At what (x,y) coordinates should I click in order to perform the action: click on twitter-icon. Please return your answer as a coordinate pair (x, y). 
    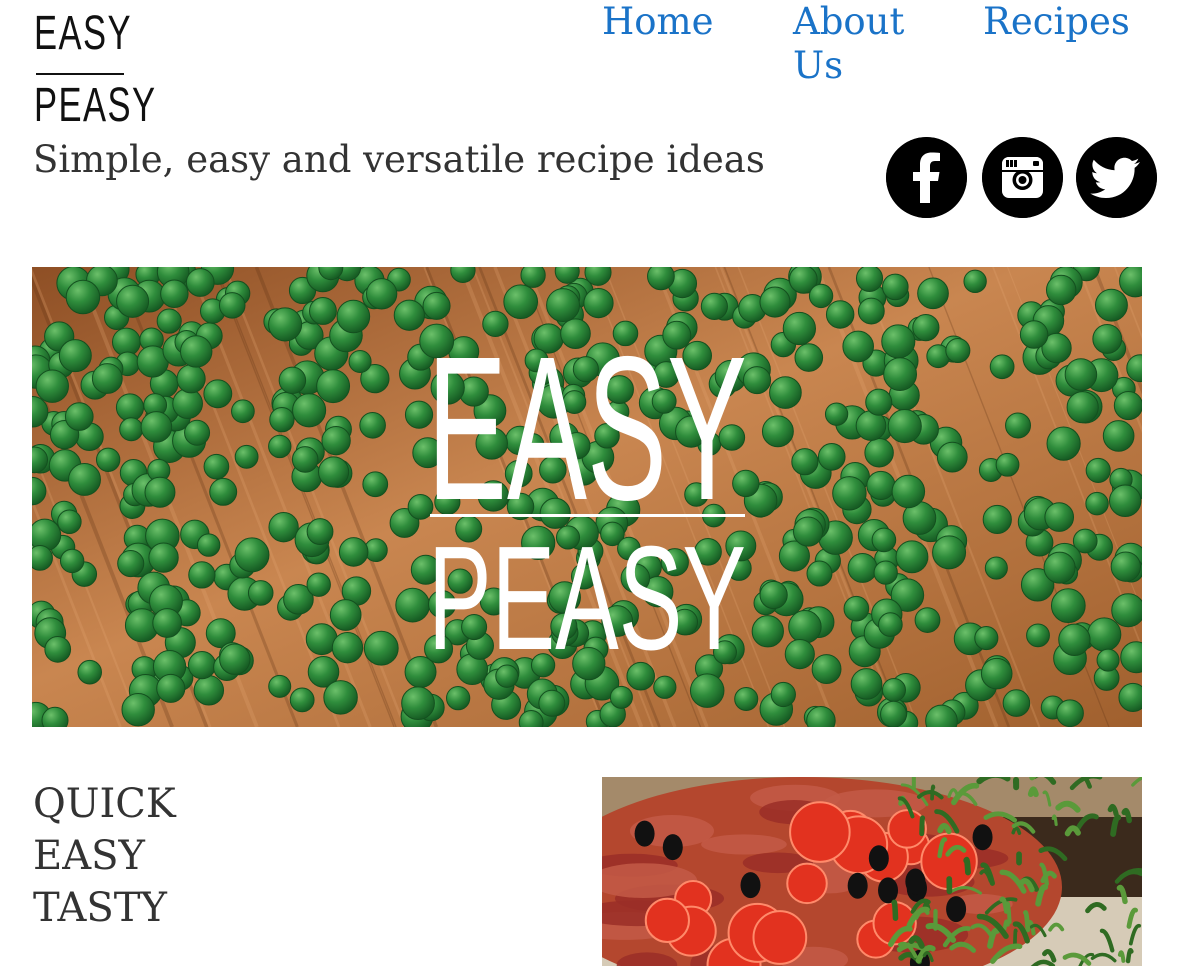
    Looking at the image, I should click on (1116, 177).